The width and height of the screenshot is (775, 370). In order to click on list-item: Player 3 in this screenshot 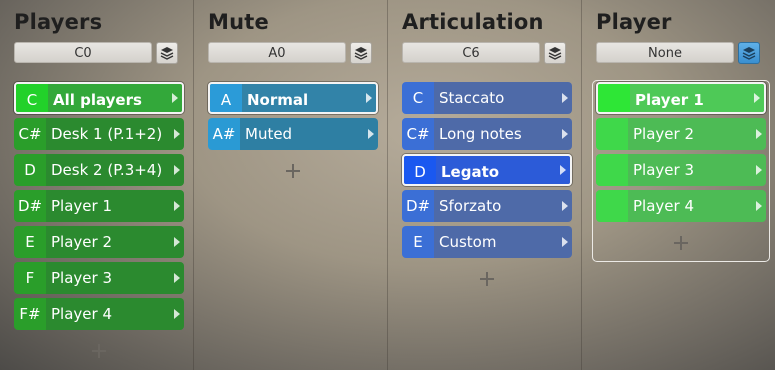, I will do `click(681, 170)`.